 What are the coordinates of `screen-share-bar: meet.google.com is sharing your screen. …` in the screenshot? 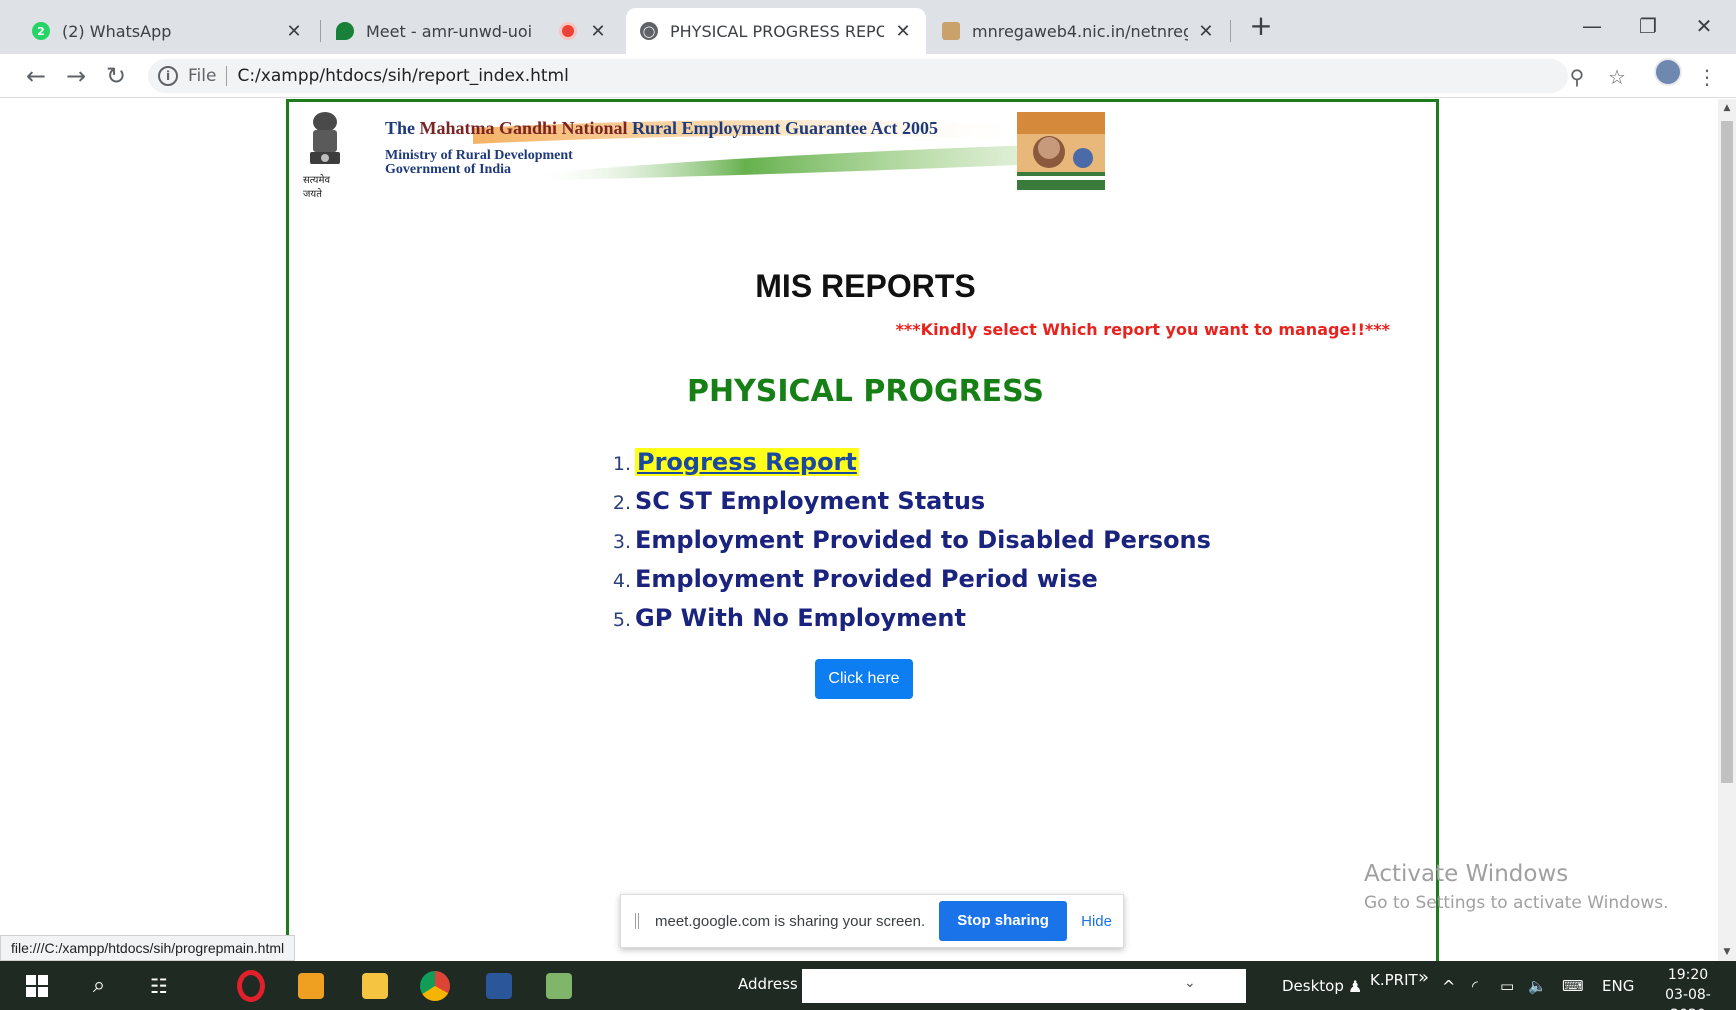 It's located at (872, 921).